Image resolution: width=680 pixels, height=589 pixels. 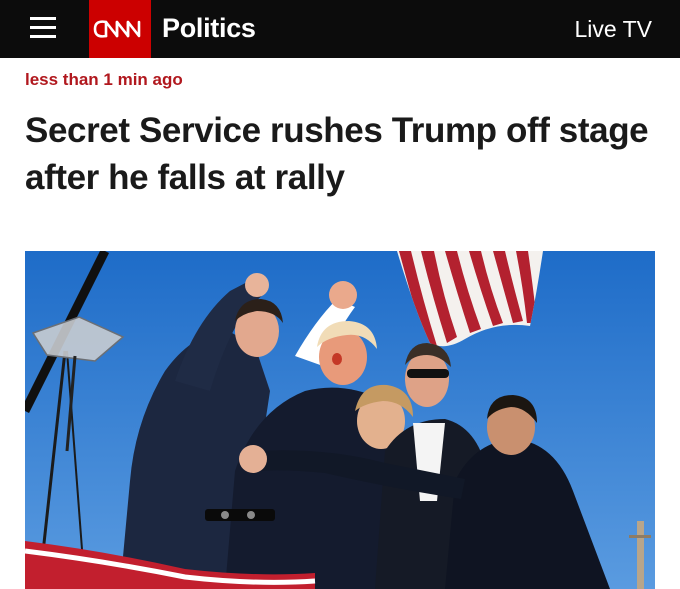 I want to click on live-tv-link: Live TV, so click(x=613, y=29).